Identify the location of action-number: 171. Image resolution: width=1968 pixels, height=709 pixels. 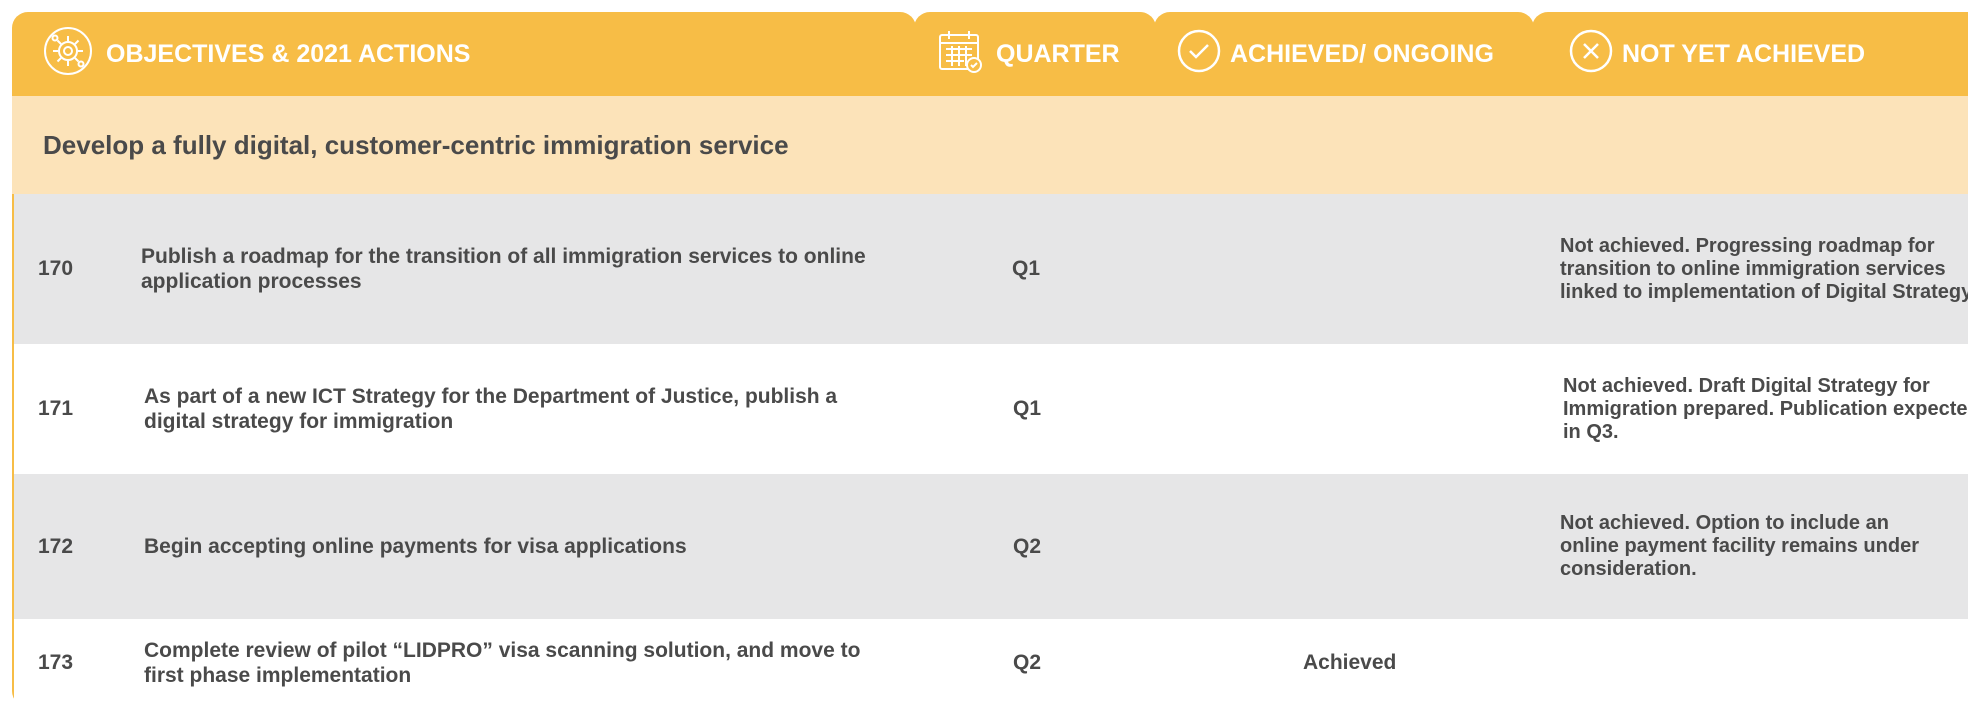
(56, 409).